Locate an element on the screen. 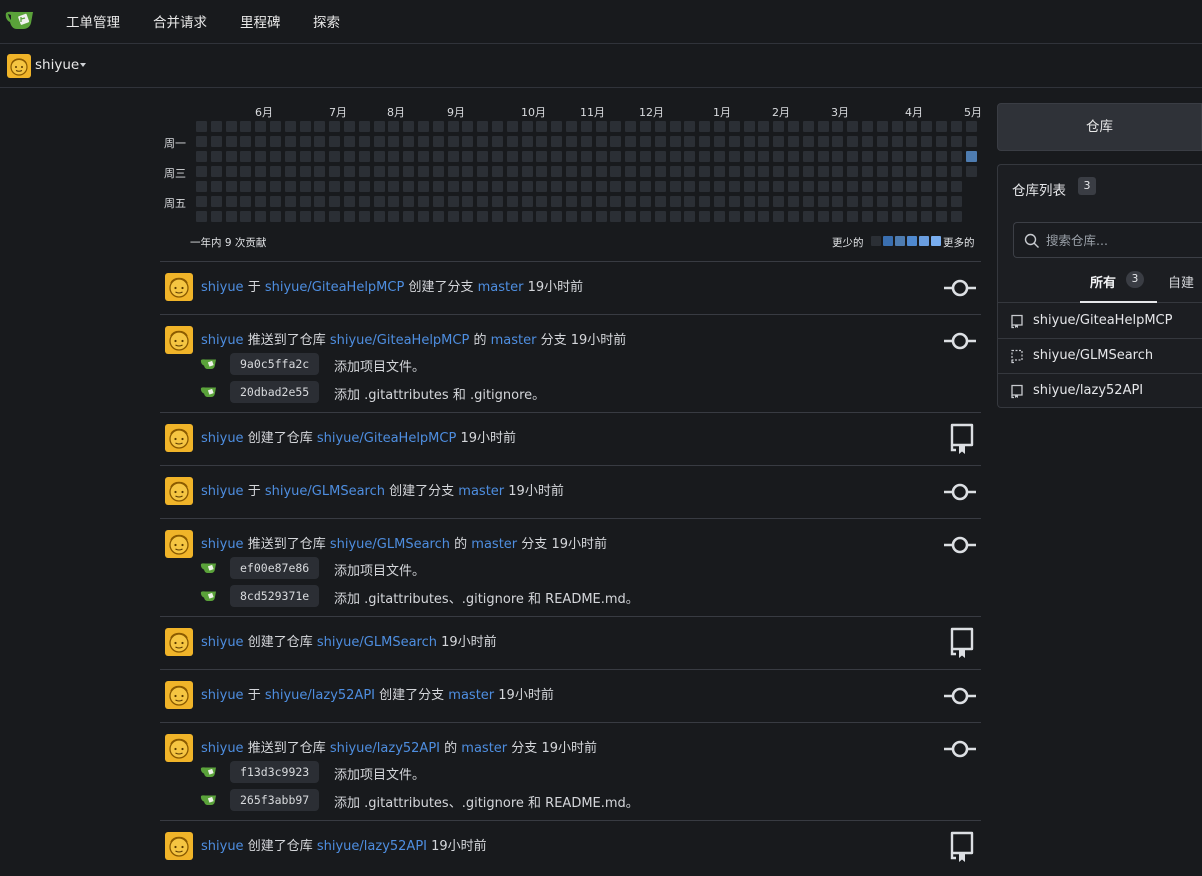  commit-gitea-icon is located at coordinates (208, 596).